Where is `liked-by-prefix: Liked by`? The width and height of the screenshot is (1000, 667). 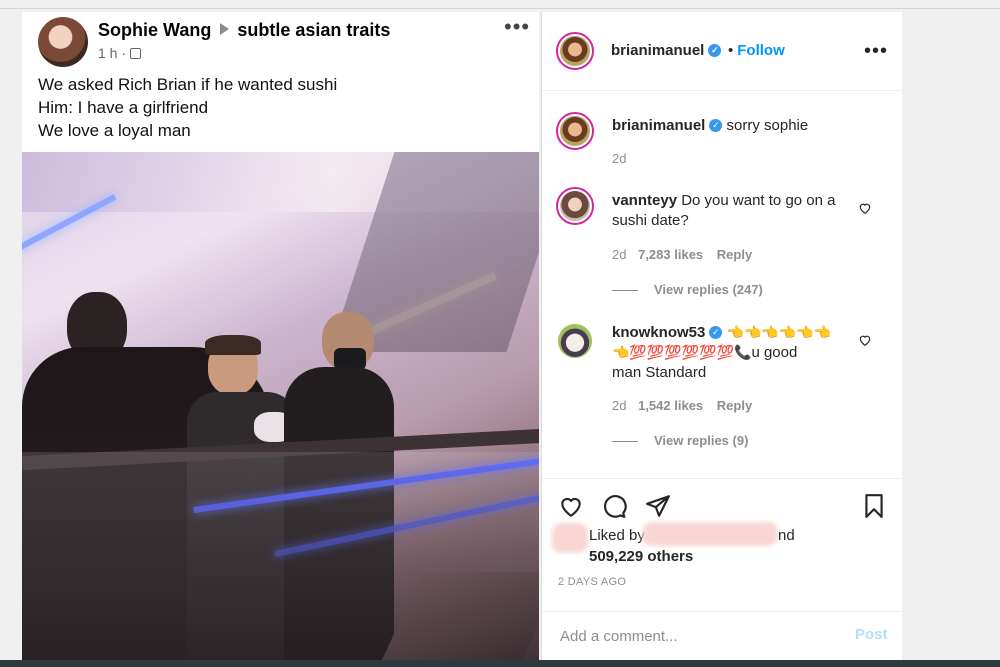
liked-by-prefix: Liked by is located at coordinates (617, 535).